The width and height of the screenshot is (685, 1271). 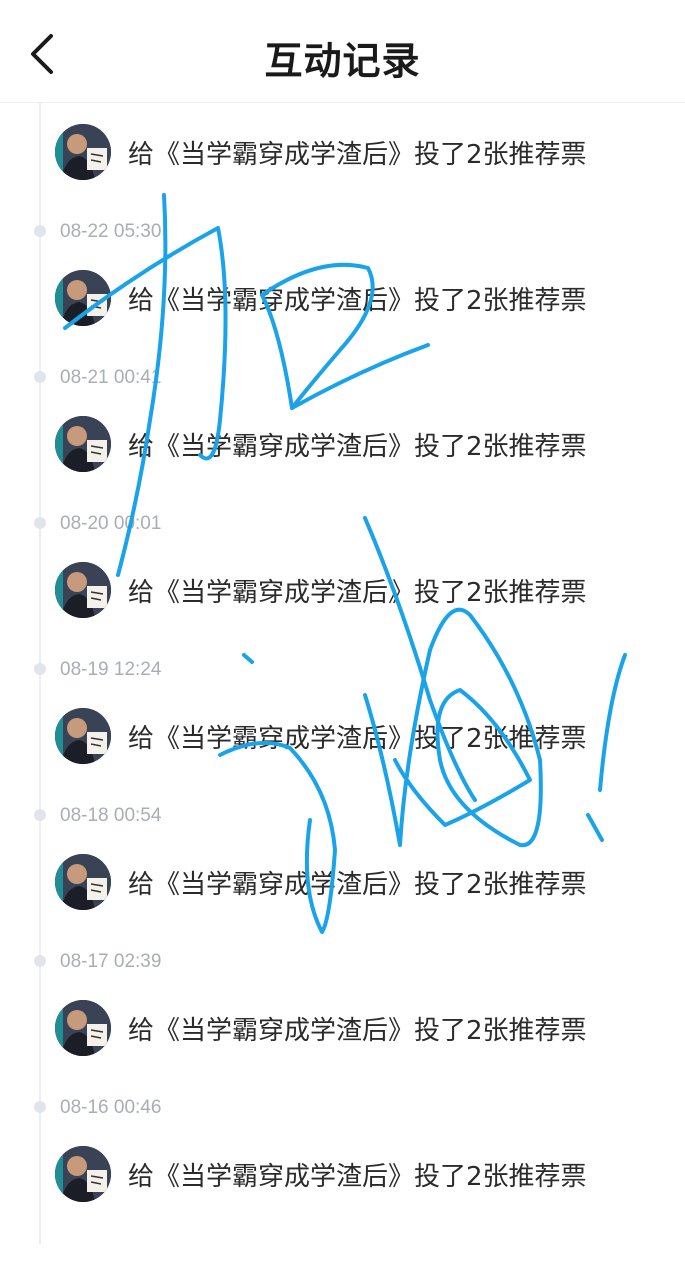 I want to click on top-bar: 互动记录, so click(x=342, y=51).